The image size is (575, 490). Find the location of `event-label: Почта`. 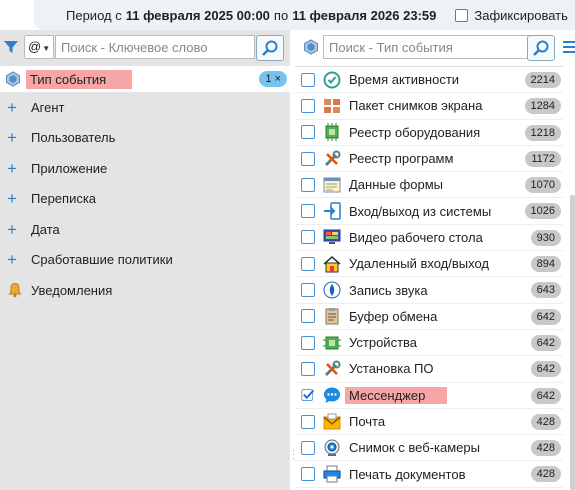

event-label: Почта is located at coordinates (367, 421).